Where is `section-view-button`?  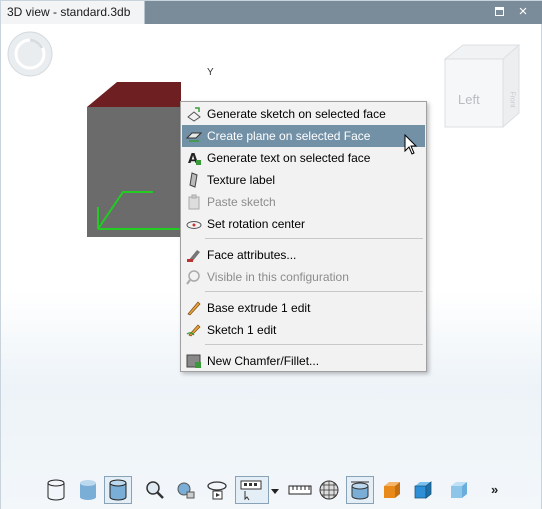 section-view-button is located at coordinates (360, 490).